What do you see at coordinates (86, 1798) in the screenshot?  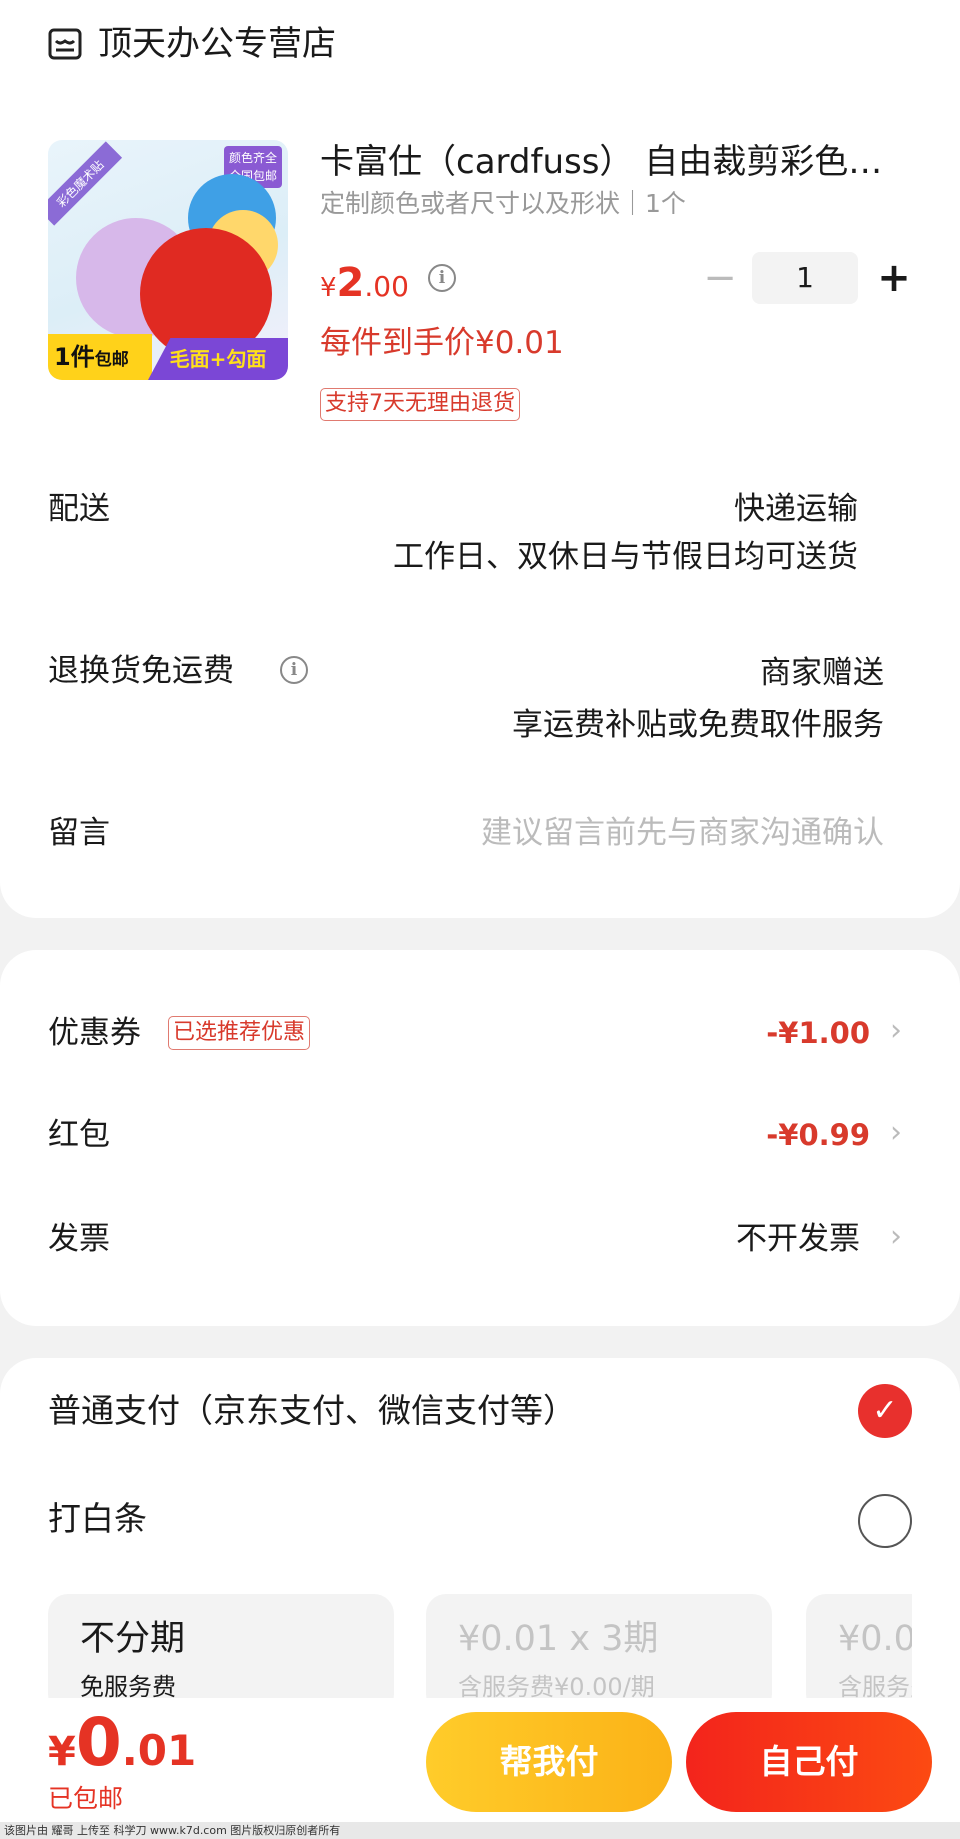 I see `shipping-status: 已包邮` at bounding box center [86, 1798].